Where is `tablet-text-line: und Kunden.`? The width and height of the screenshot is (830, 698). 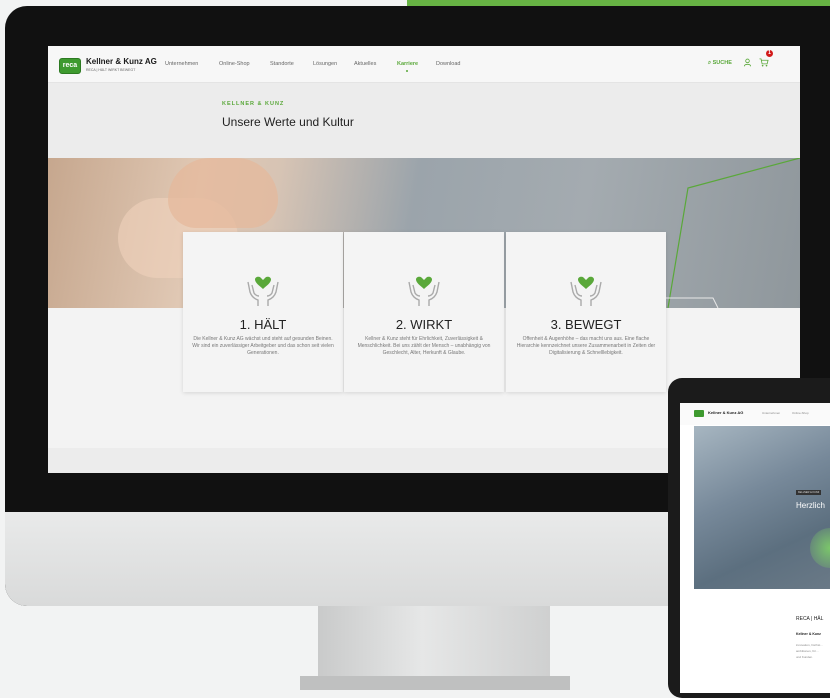
tablet-text-line: und Kunden. is located at coordinates (805, 657).